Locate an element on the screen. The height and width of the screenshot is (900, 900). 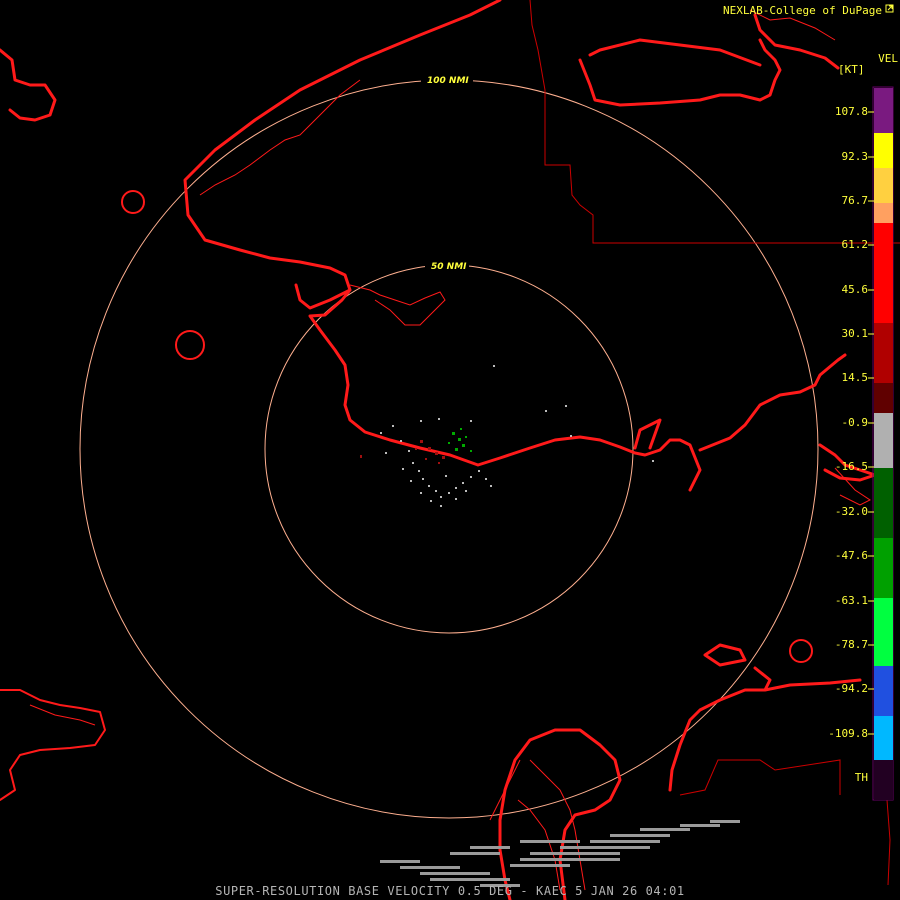
legend-label: 107.8 is located at coordinates (851, 111).